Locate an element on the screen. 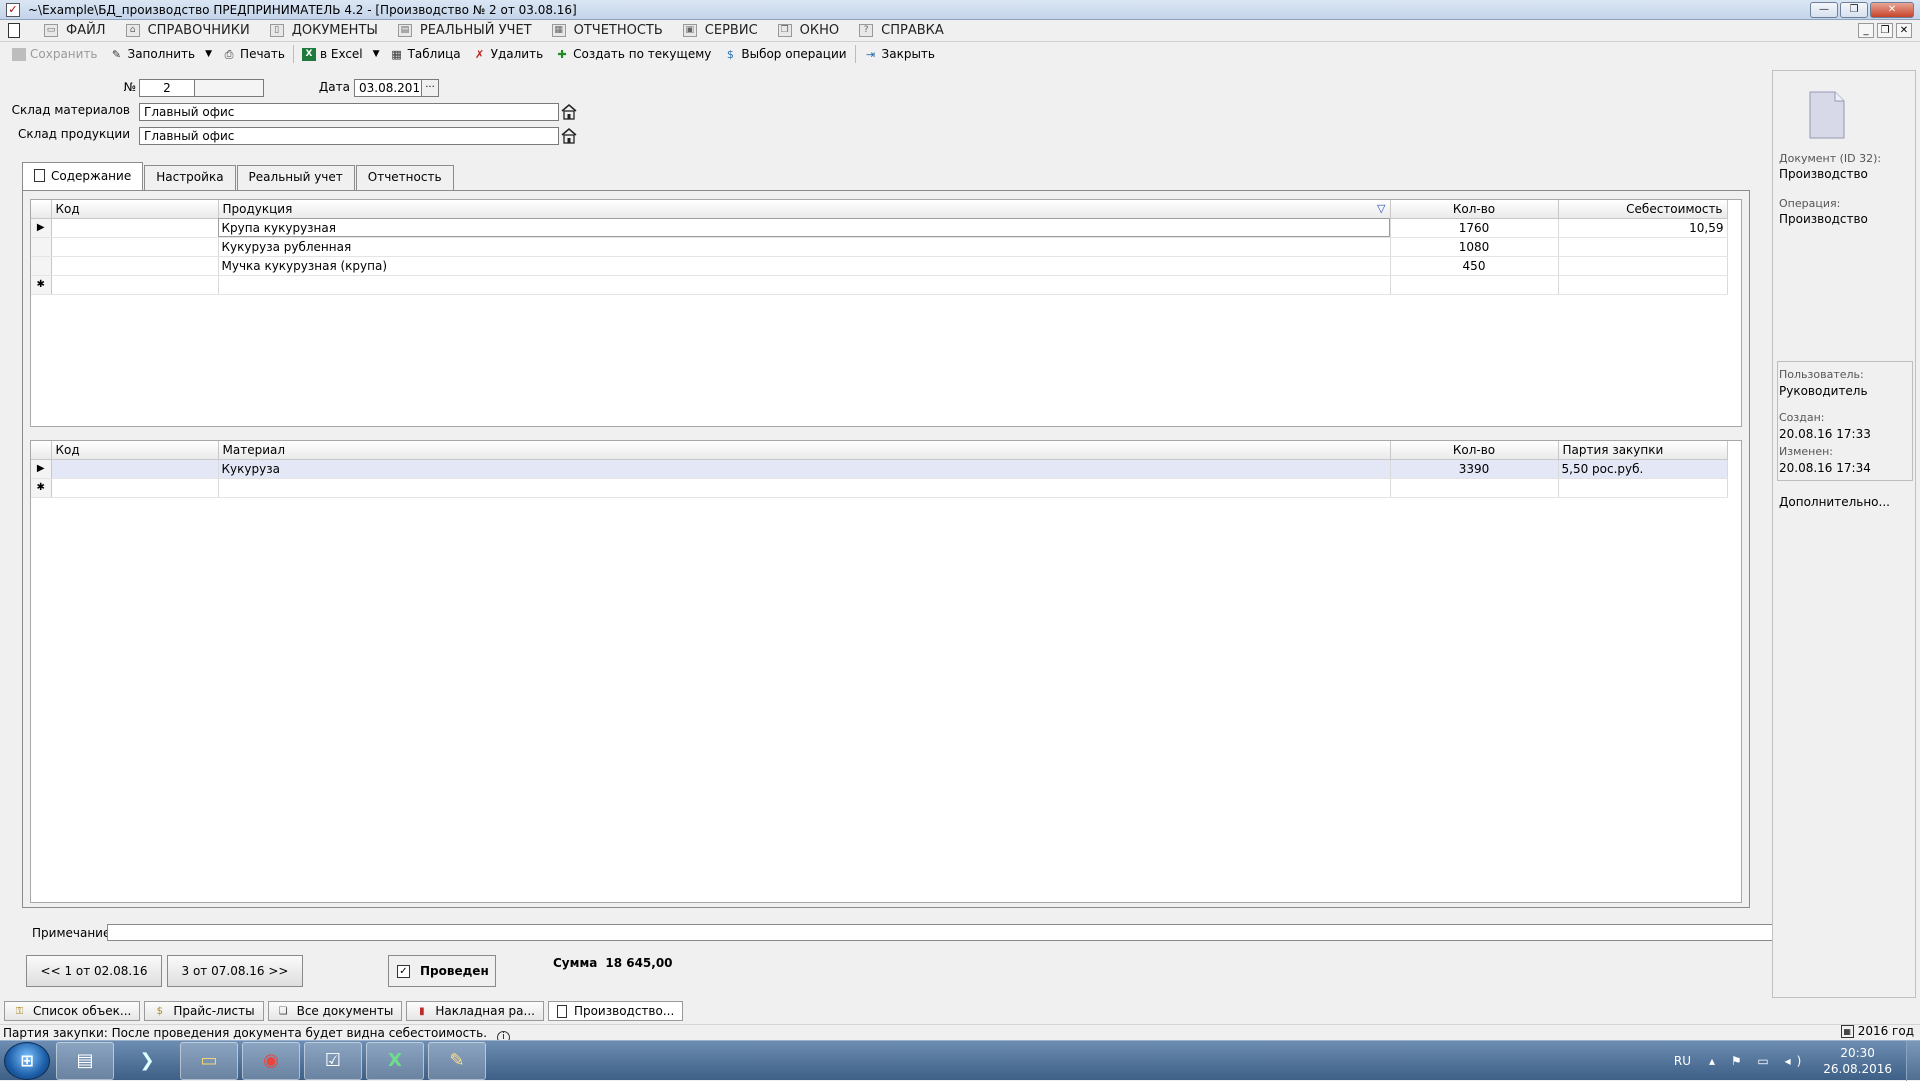 The width and height of the screenshot is (1920, 1081). date-field: 03.08.2016 is located at coordinates (391, 88).